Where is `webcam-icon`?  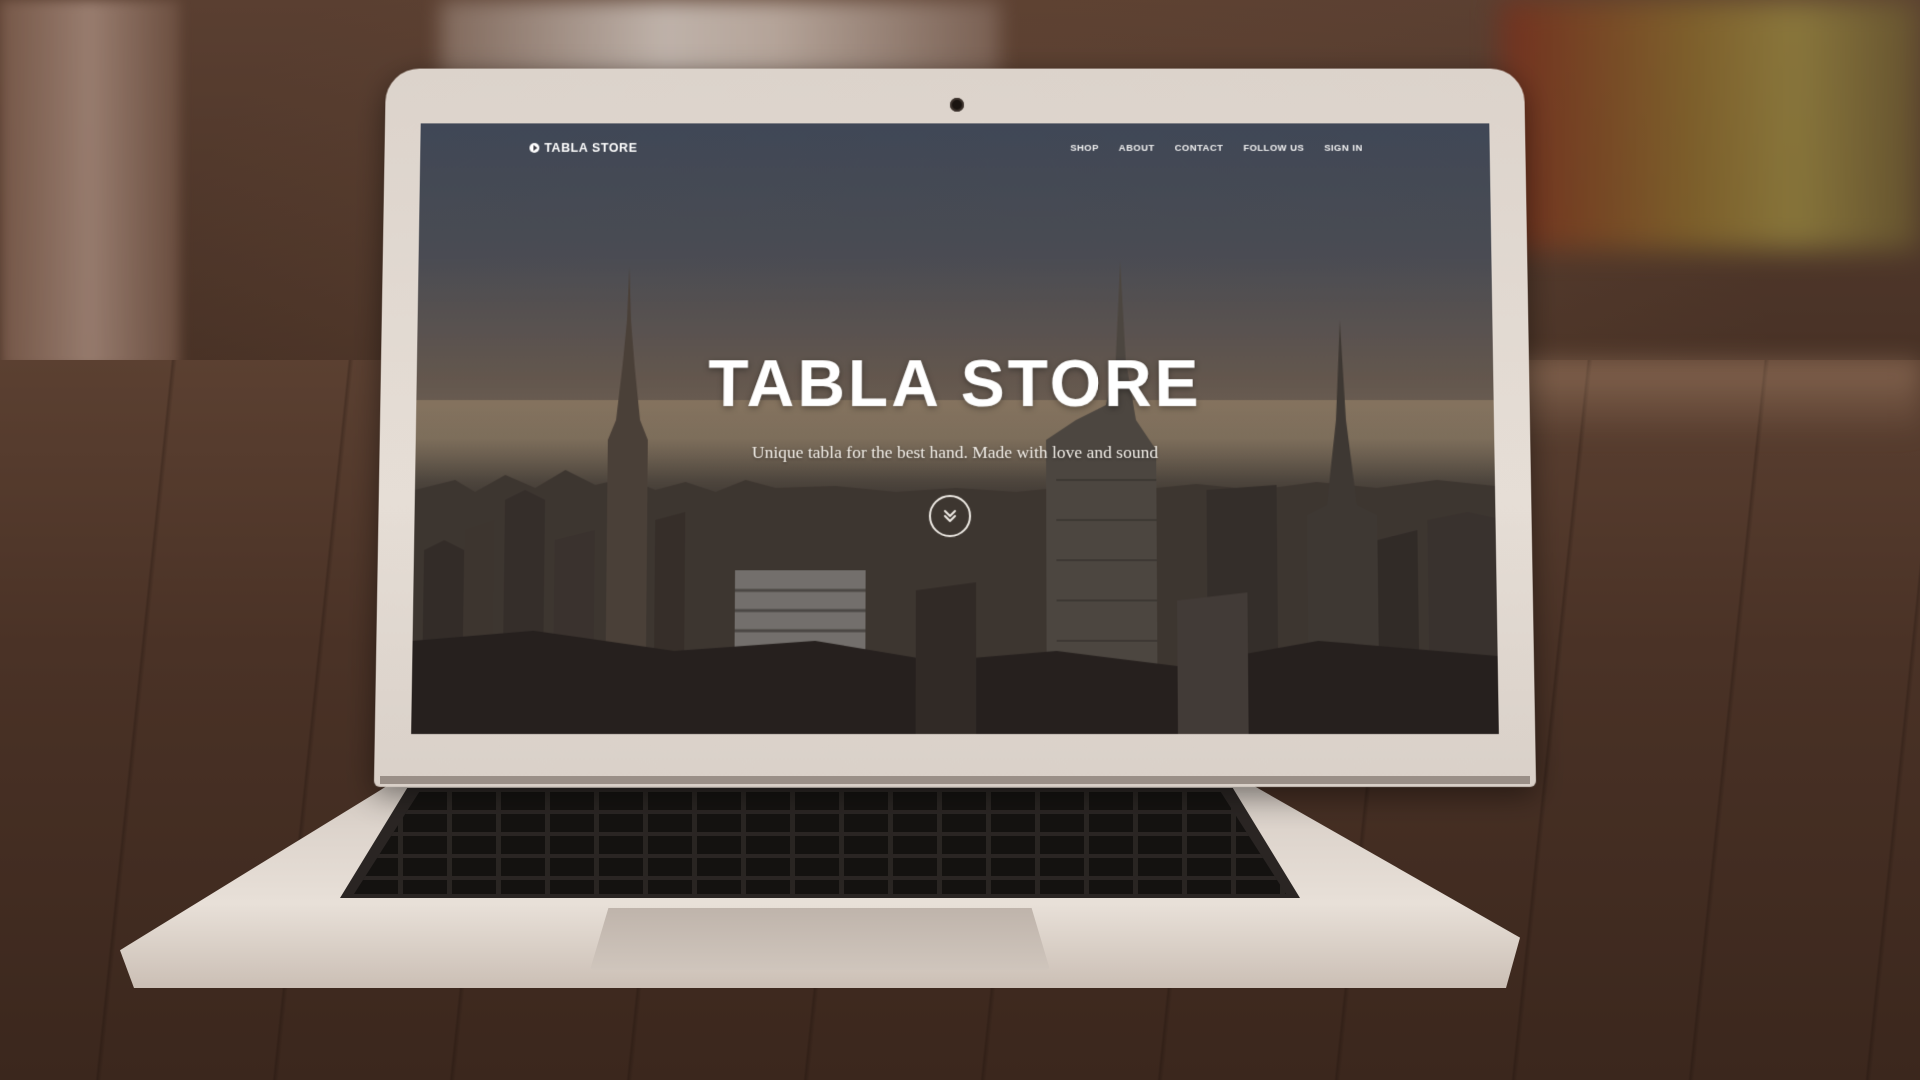 webcam-icon is located at coordinates (957, 104).